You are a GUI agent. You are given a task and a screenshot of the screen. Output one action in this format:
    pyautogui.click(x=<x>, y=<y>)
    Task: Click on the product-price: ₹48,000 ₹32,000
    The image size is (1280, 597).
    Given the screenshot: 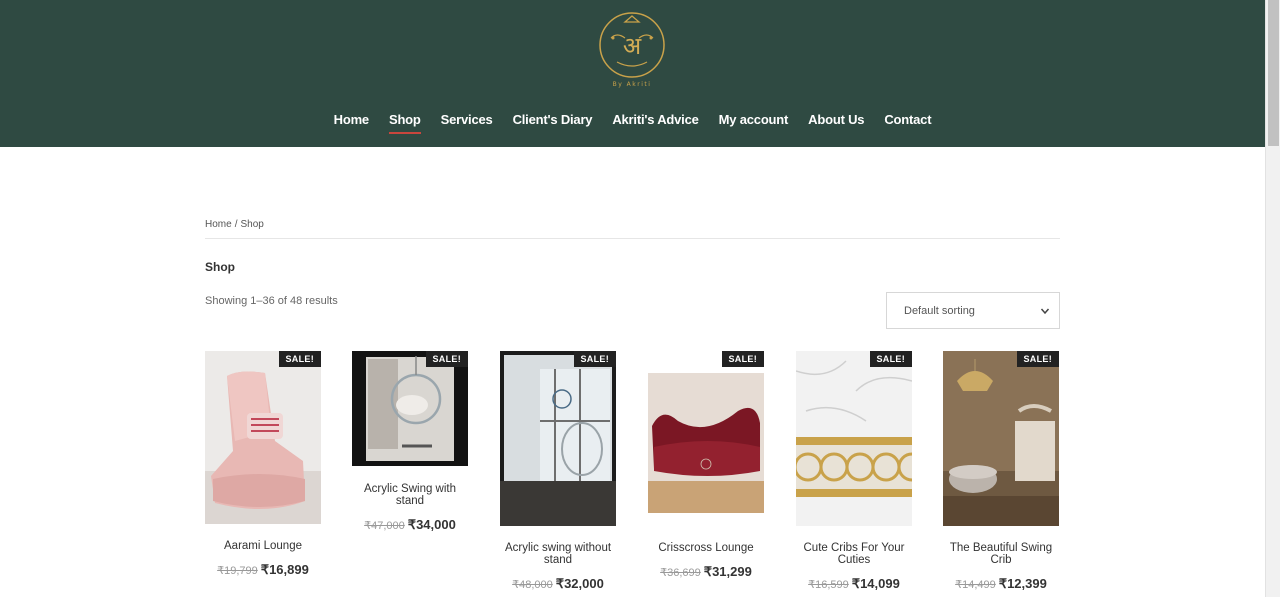 What is the action you would take?
    pyautogui.click(x=558, y=584)
    